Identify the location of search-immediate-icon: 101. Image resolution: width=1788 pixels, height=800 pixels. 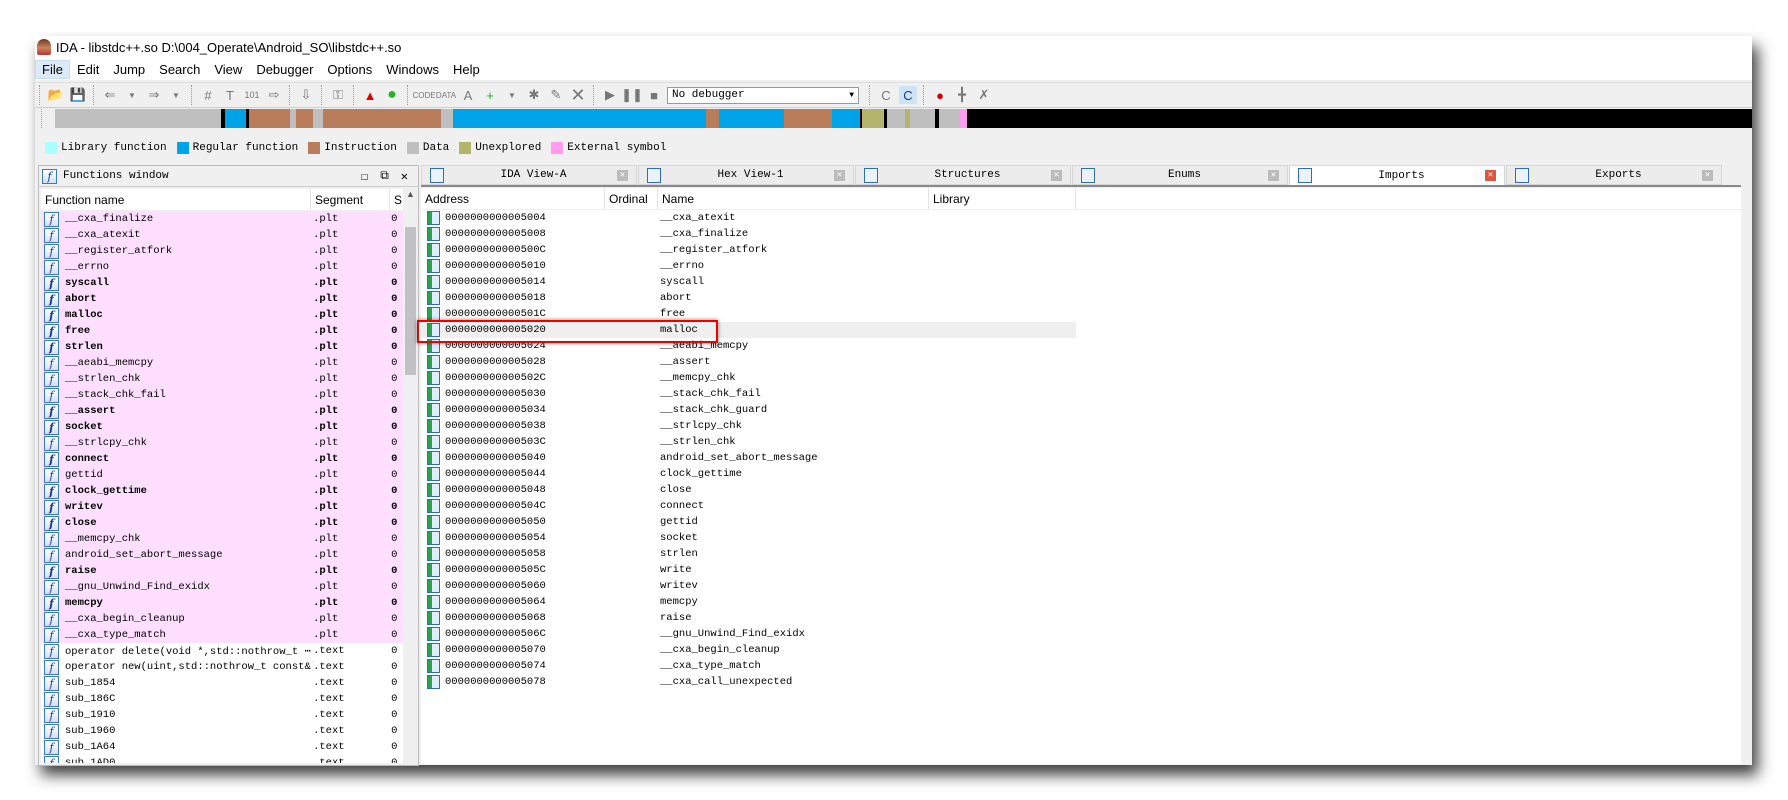
(252, 95).